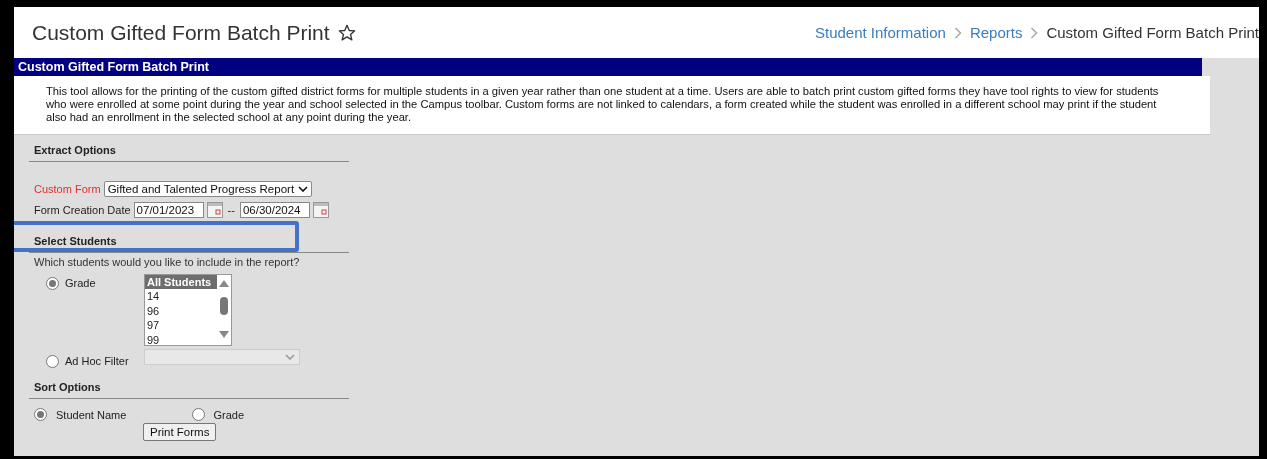 Image resolution: width=1267 pixels, height=459 pixels. I want to click on breadcrumb-link: Reports, so click(996, 32).